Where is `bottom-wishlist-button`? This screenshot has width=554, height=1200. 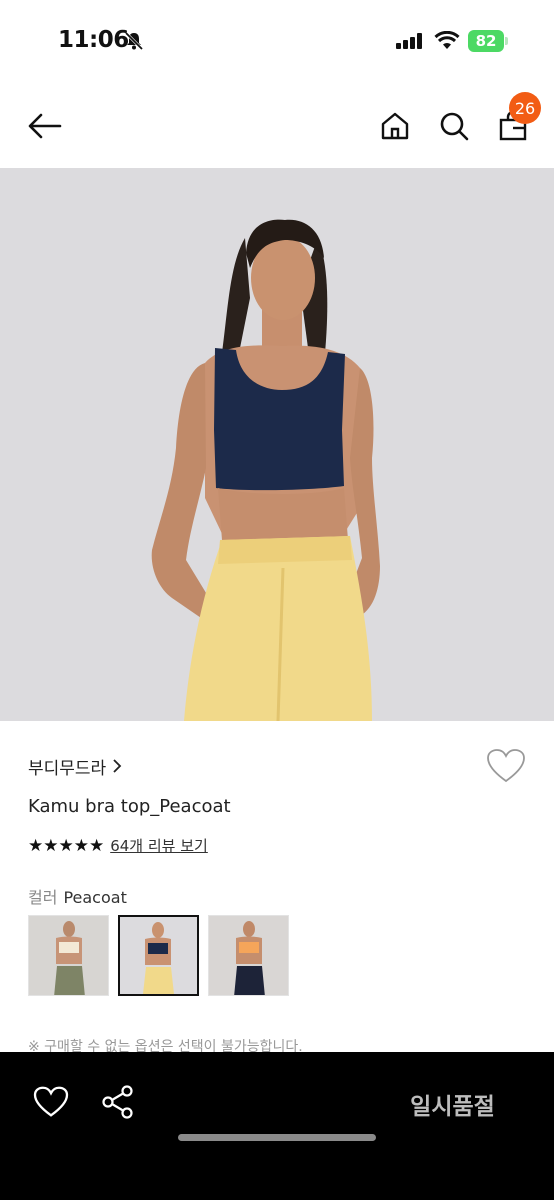
bottom-wishlist-button is located at coordinates (51, 1104).